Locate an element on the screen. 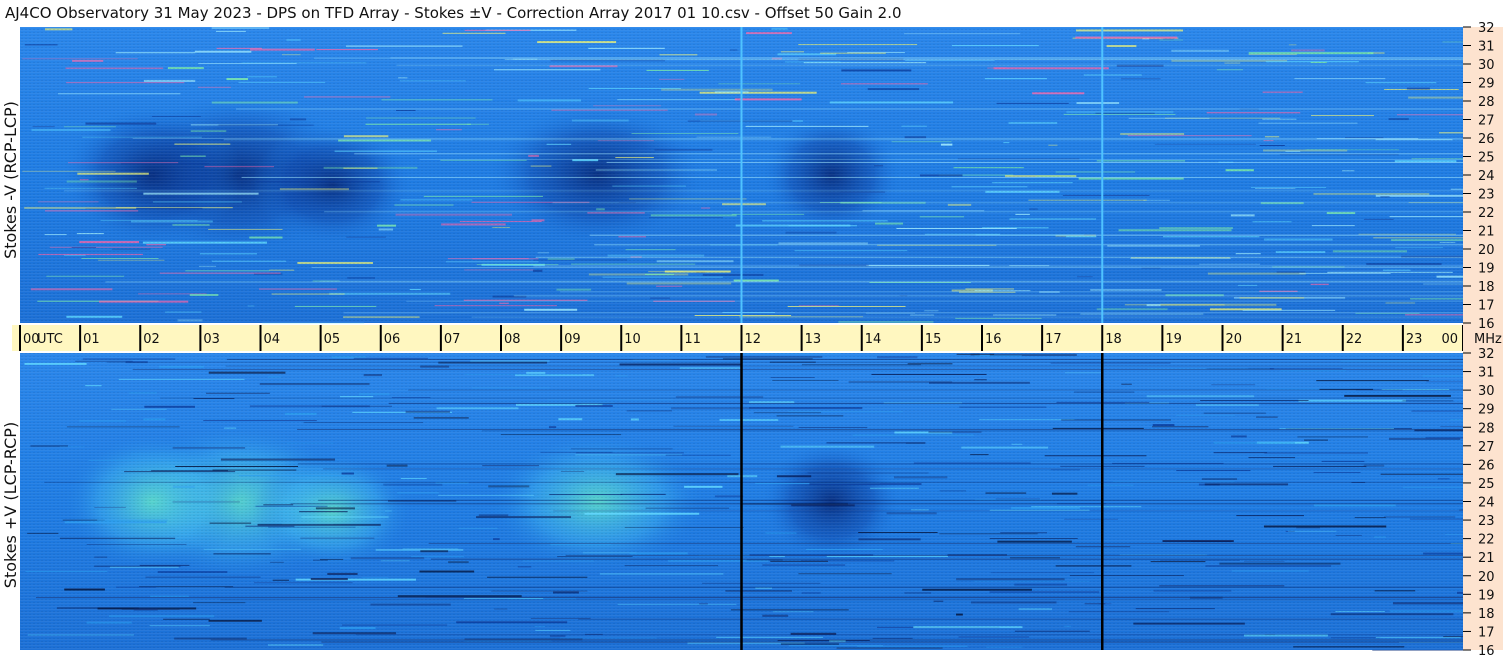 The image size is (1503, 672). time-tick-label: 07 is located at coordinates (452, 339).